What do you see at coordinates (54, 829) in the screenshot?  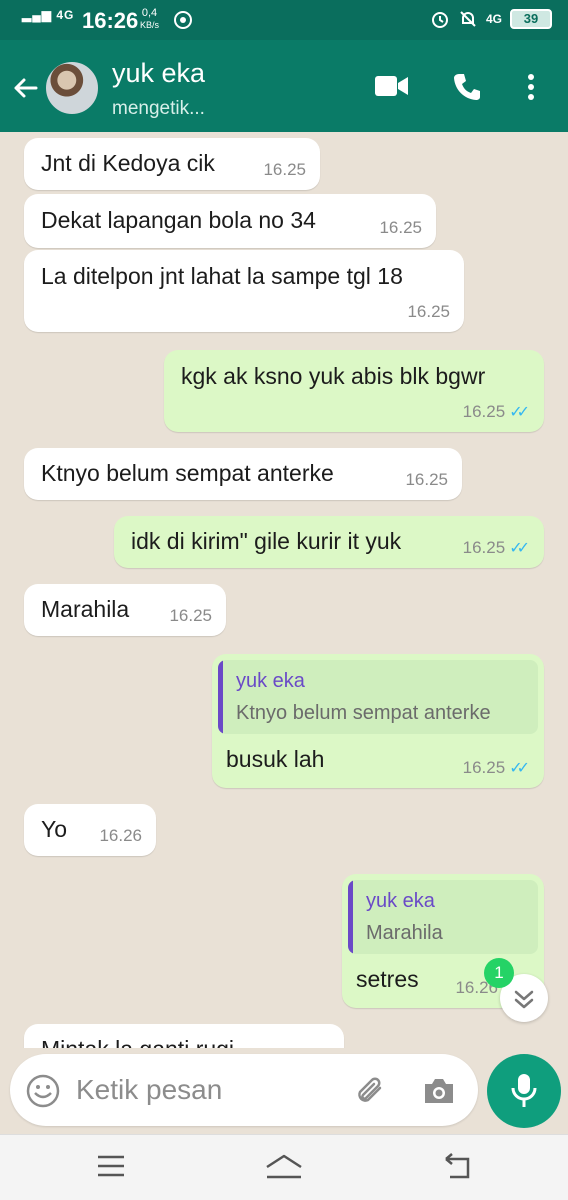 I see `message-text: Yo` at bounding box center [54, 829].